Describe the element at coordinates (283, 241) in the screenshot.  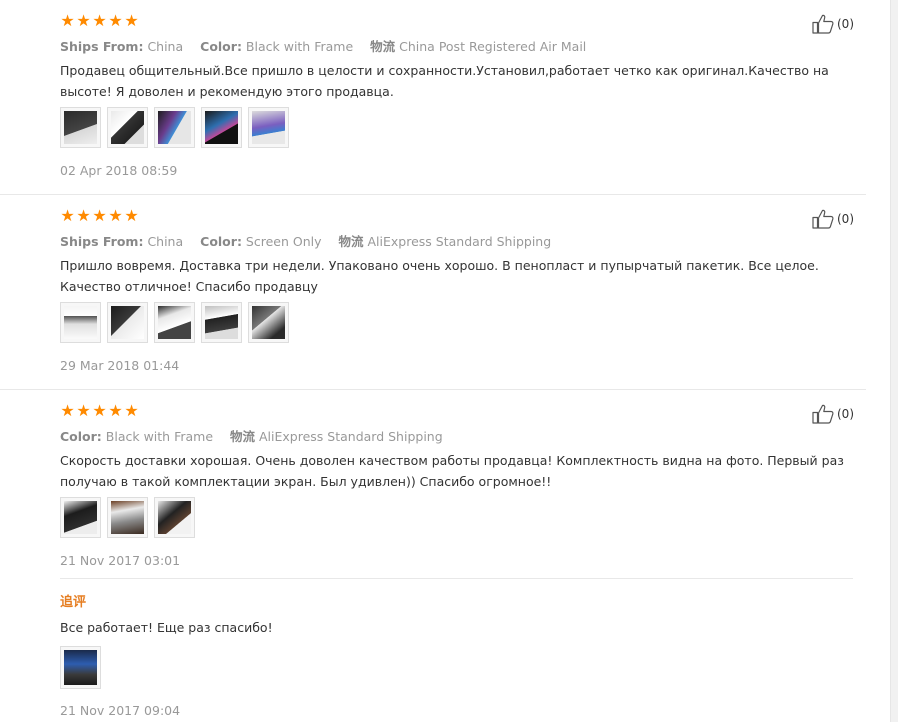
I see `meta-value: Screen Only` at that location.